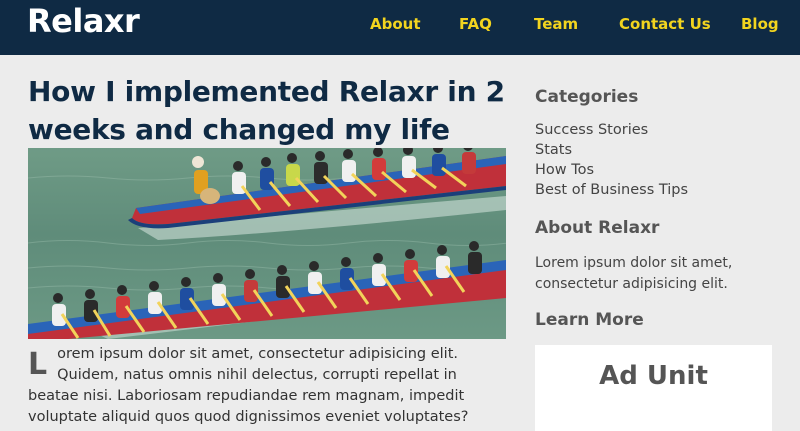 The width and height of the screenshot is (800, 431). I want to click on drop-cap: L, so click(38, 364).